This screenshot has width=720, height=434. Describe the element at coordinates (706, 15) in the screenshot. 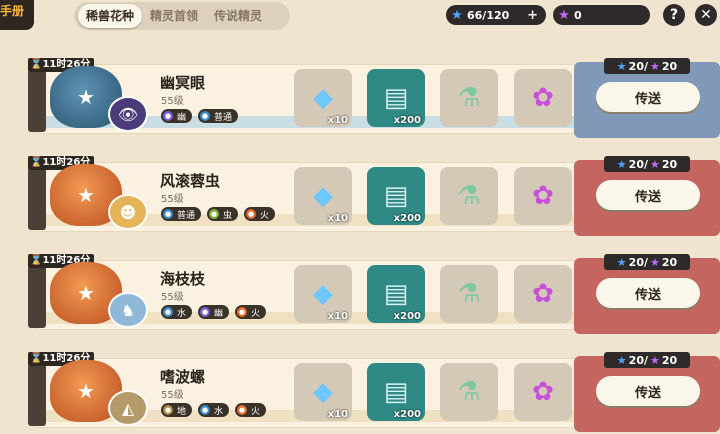

I see `close-button: ✕` at that location.